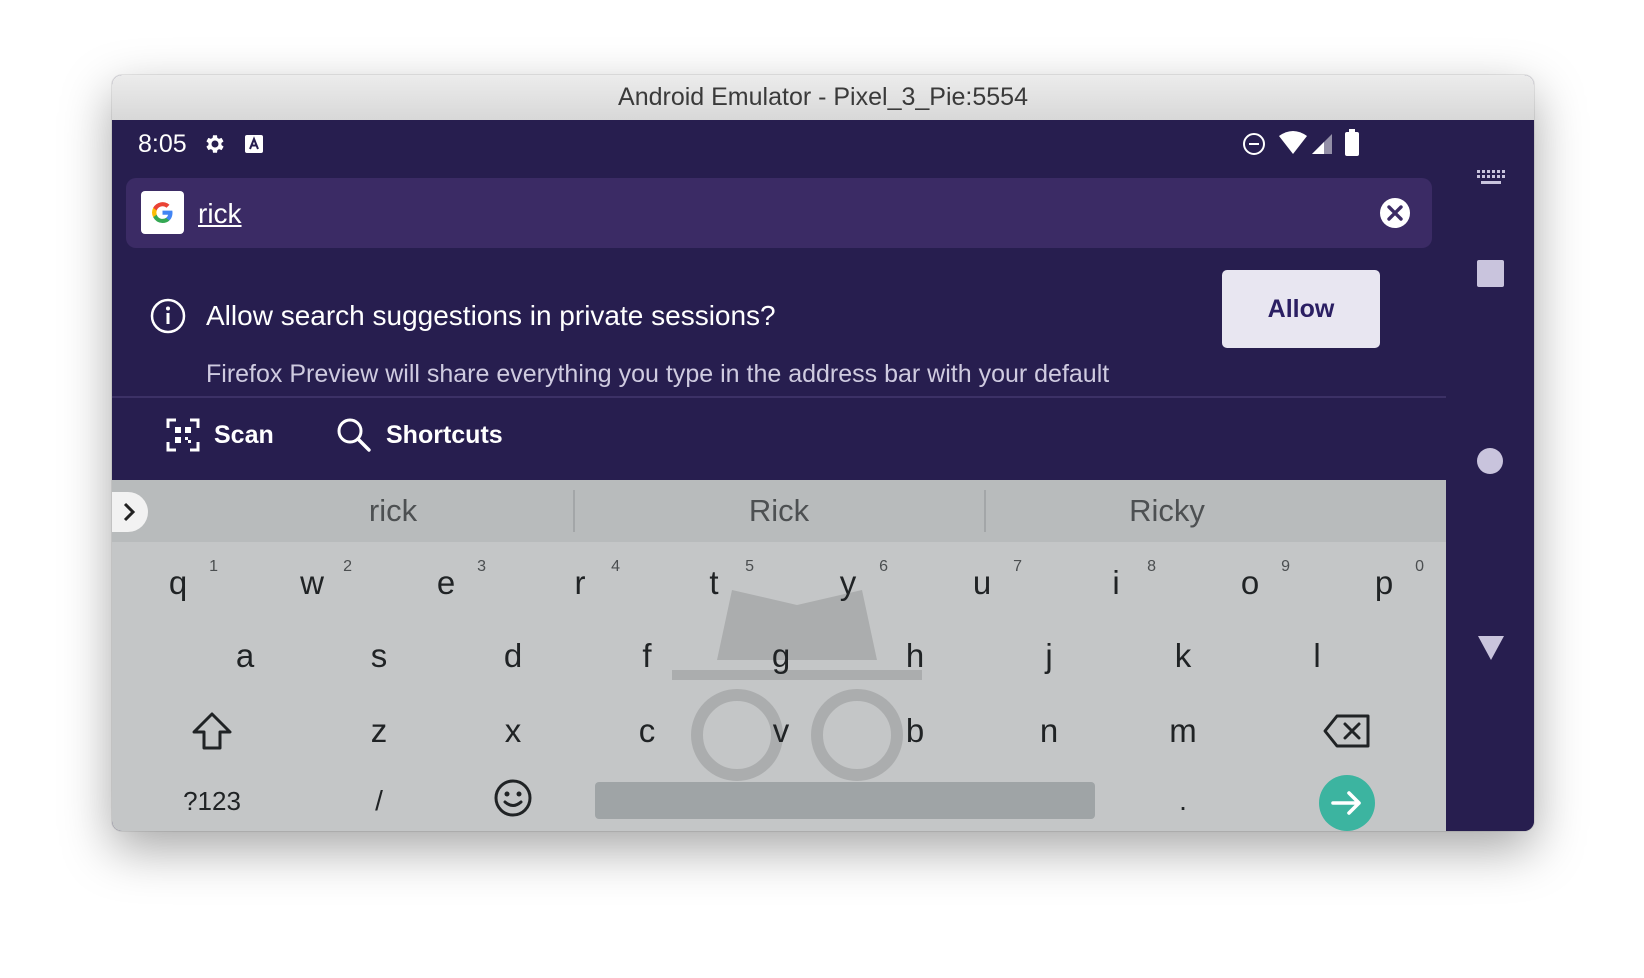 The width and height of the screenshot is (1644, 978). I want to click on key-n: n, so click(1049, 731).